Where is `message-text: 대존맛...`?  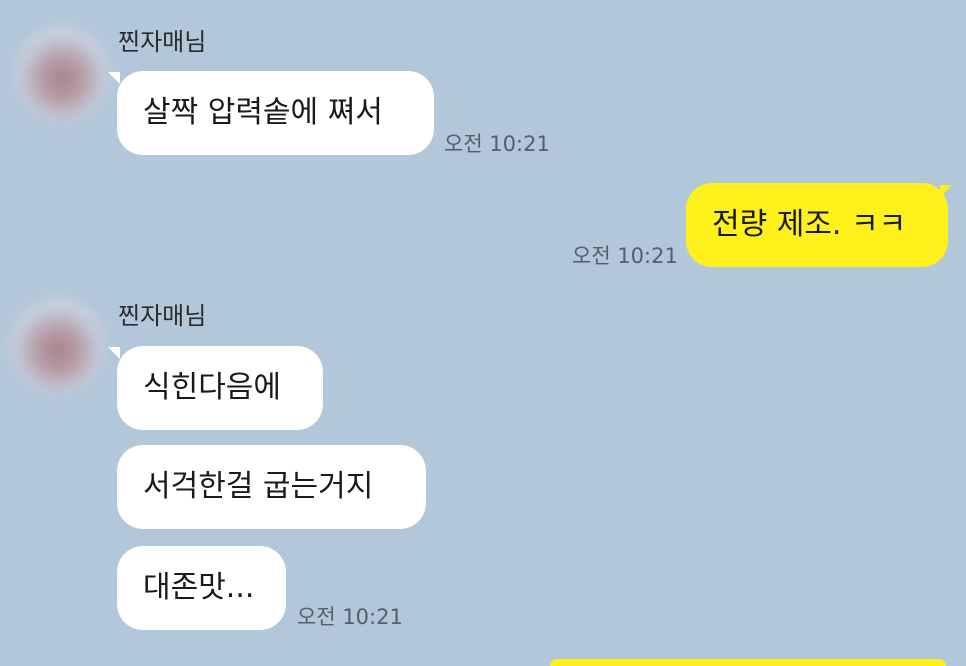 message-text: 대존맛... is located at coordinates (199, 587).